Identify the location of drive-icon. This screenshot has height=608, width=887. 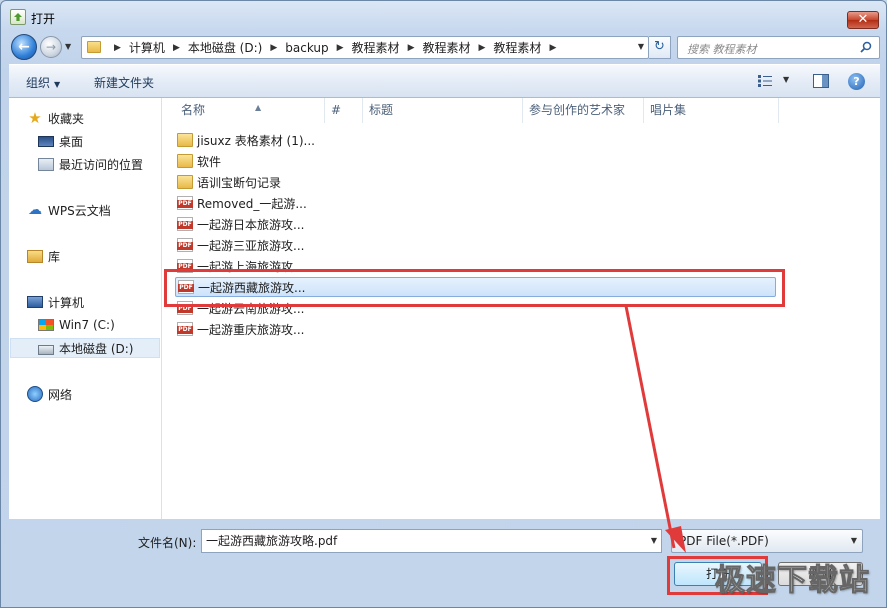
(46, 349).